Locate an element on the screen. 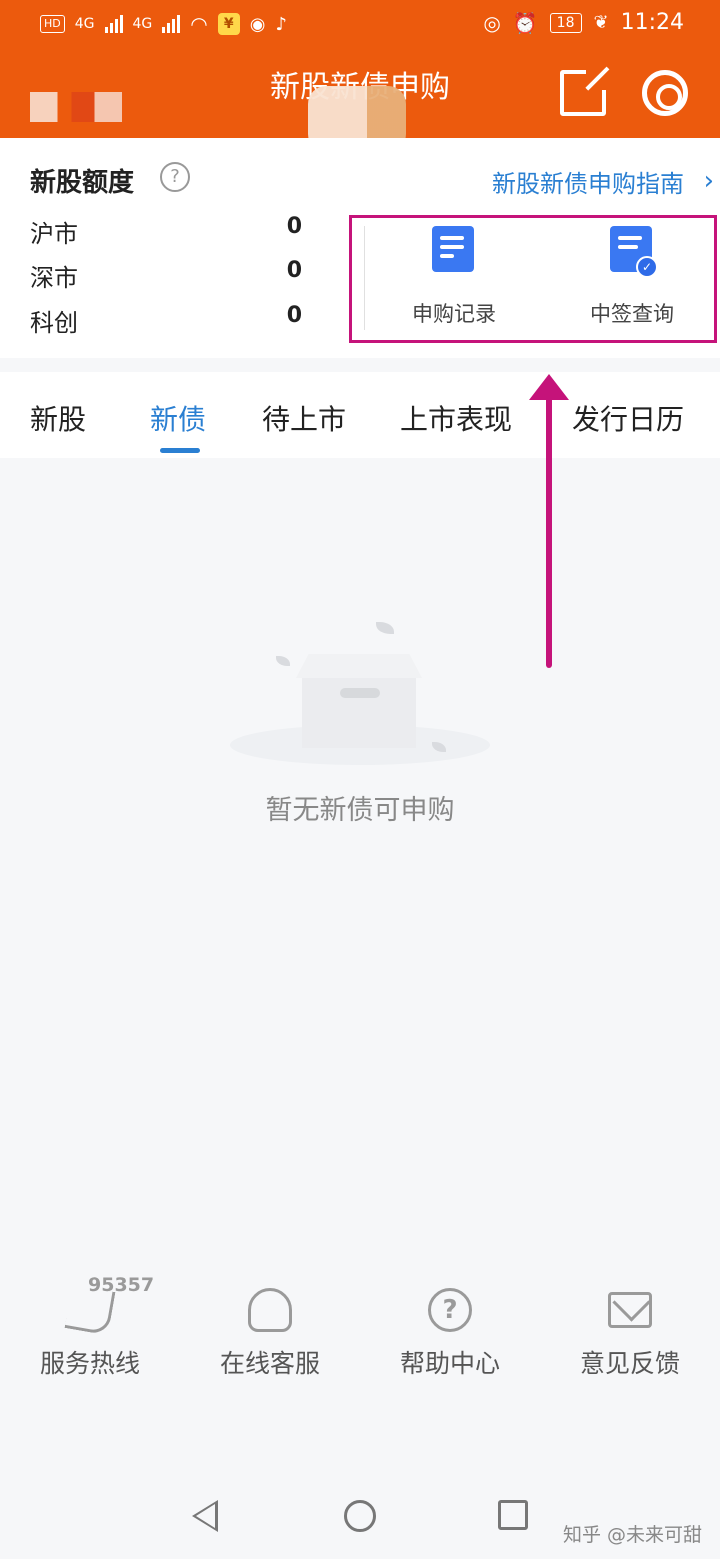 Image resolution: width=720 pixels, height=1559 pixels. service-label: 意见反馈 is located at coordinates (629, 1363).